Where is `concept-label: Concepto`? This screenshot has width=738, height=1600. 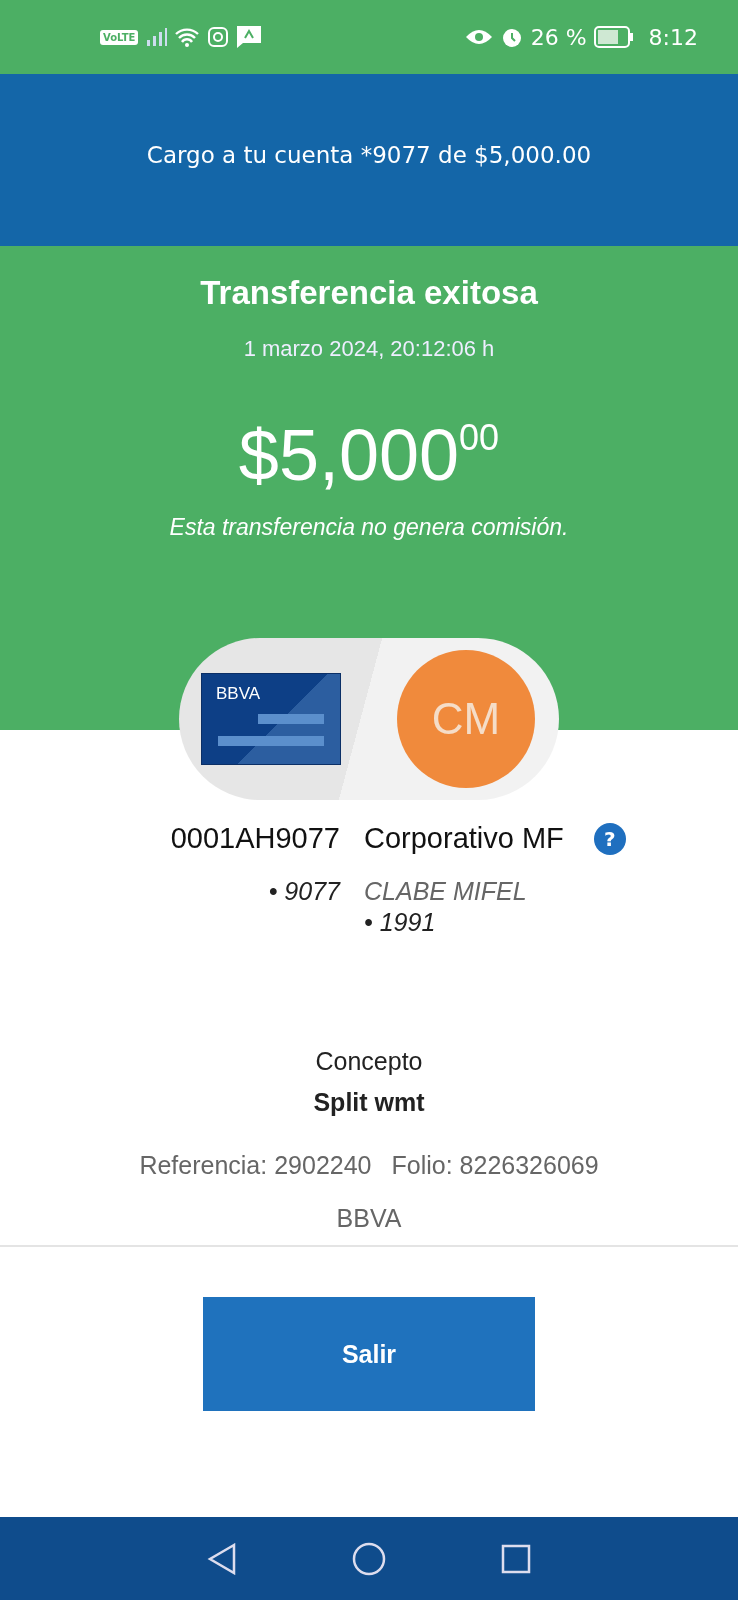 concept-label: Concepto is located at coordinates (369, 1061).